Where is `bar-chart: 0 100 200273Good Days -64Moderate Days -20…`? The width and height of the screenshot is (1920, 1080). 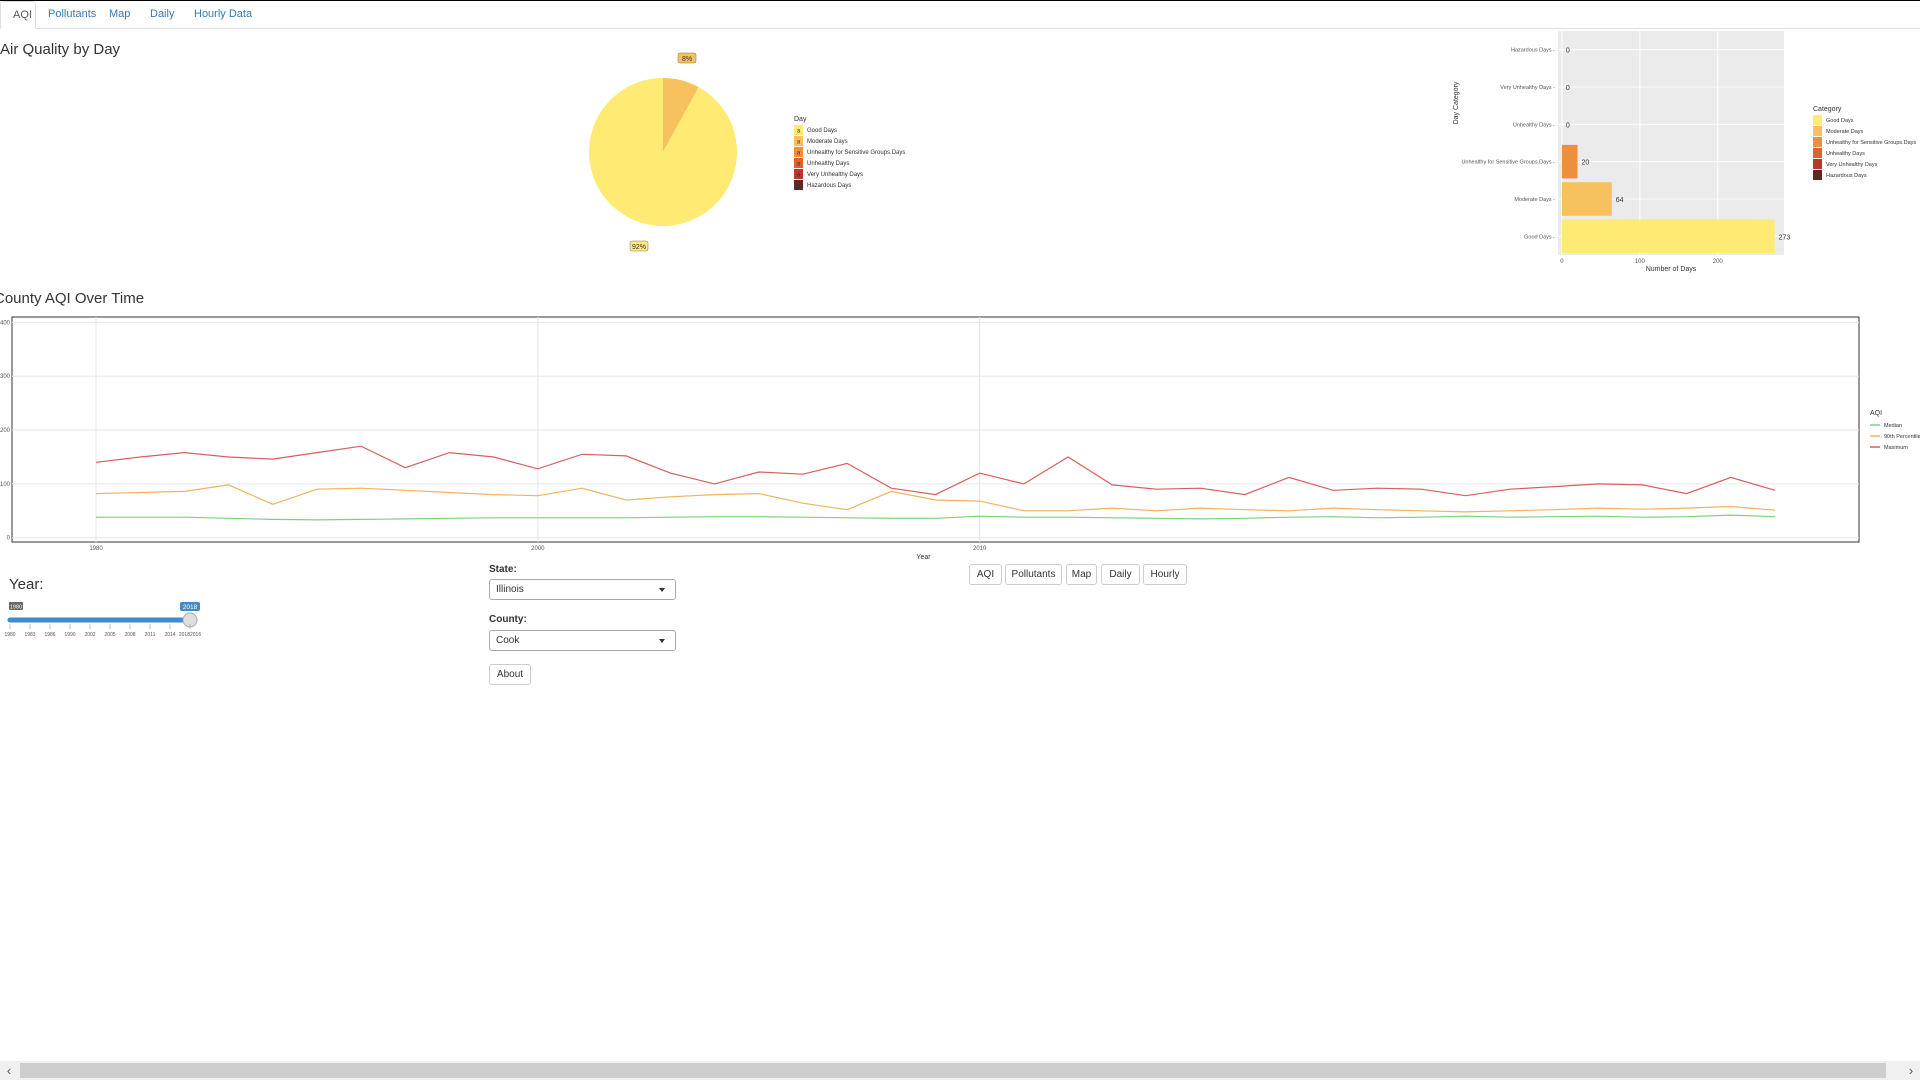
bar-chart: 0 100 200273Good Days -64Moderate Days -20… is located at coordinates (1684, 152).